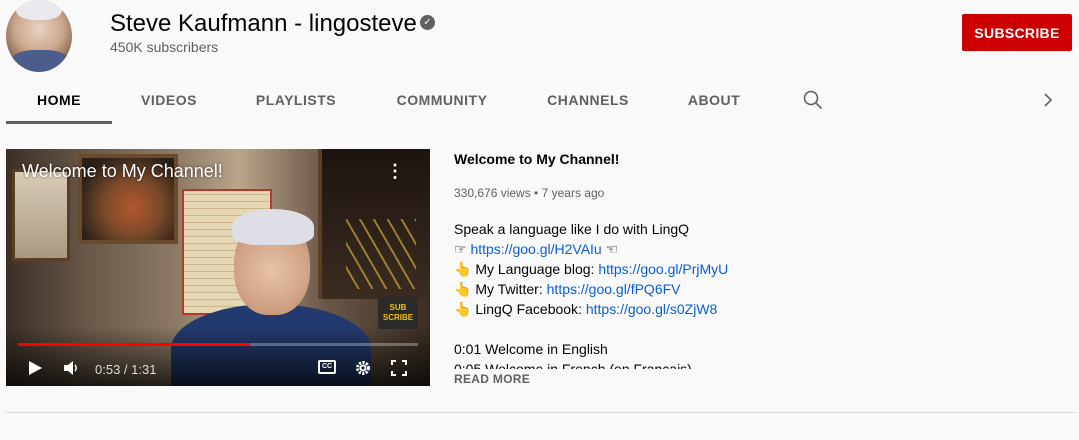  What do you see at coordinates (535, 249) in the screenshot?
I see `lingq-link: https://goo.gl/H2VAIu` at bounding box center [535, 249].